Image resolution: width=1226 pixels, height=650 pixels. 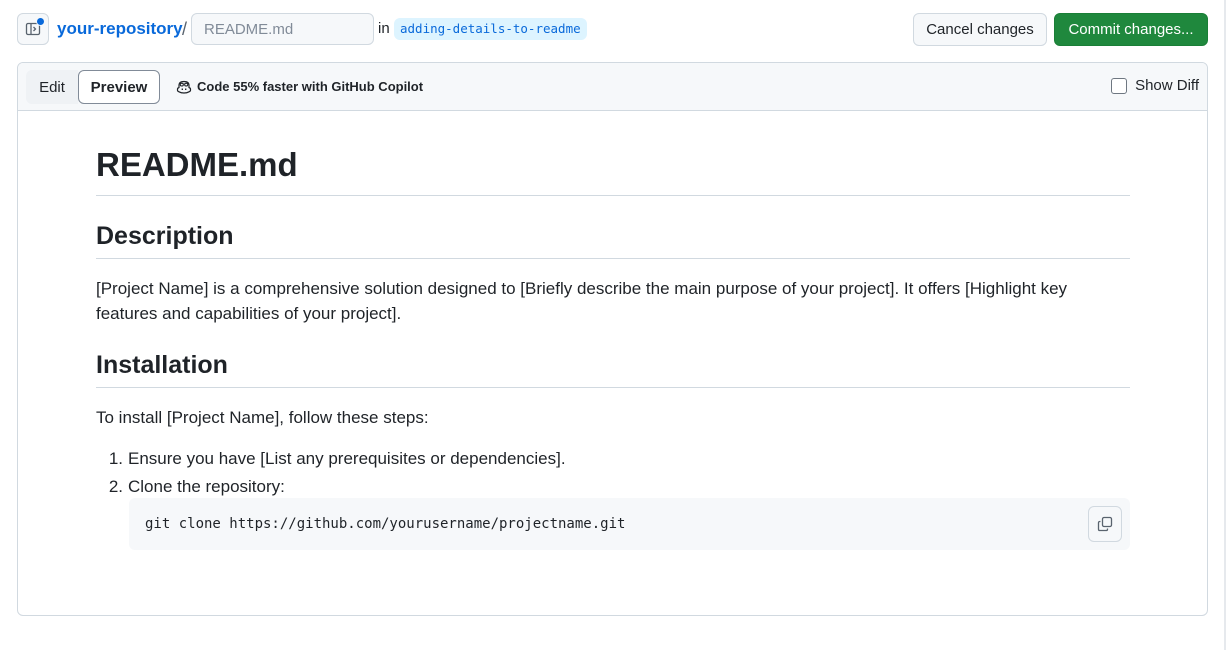 I want to click on installation-divider, so click(x=613, y=387).